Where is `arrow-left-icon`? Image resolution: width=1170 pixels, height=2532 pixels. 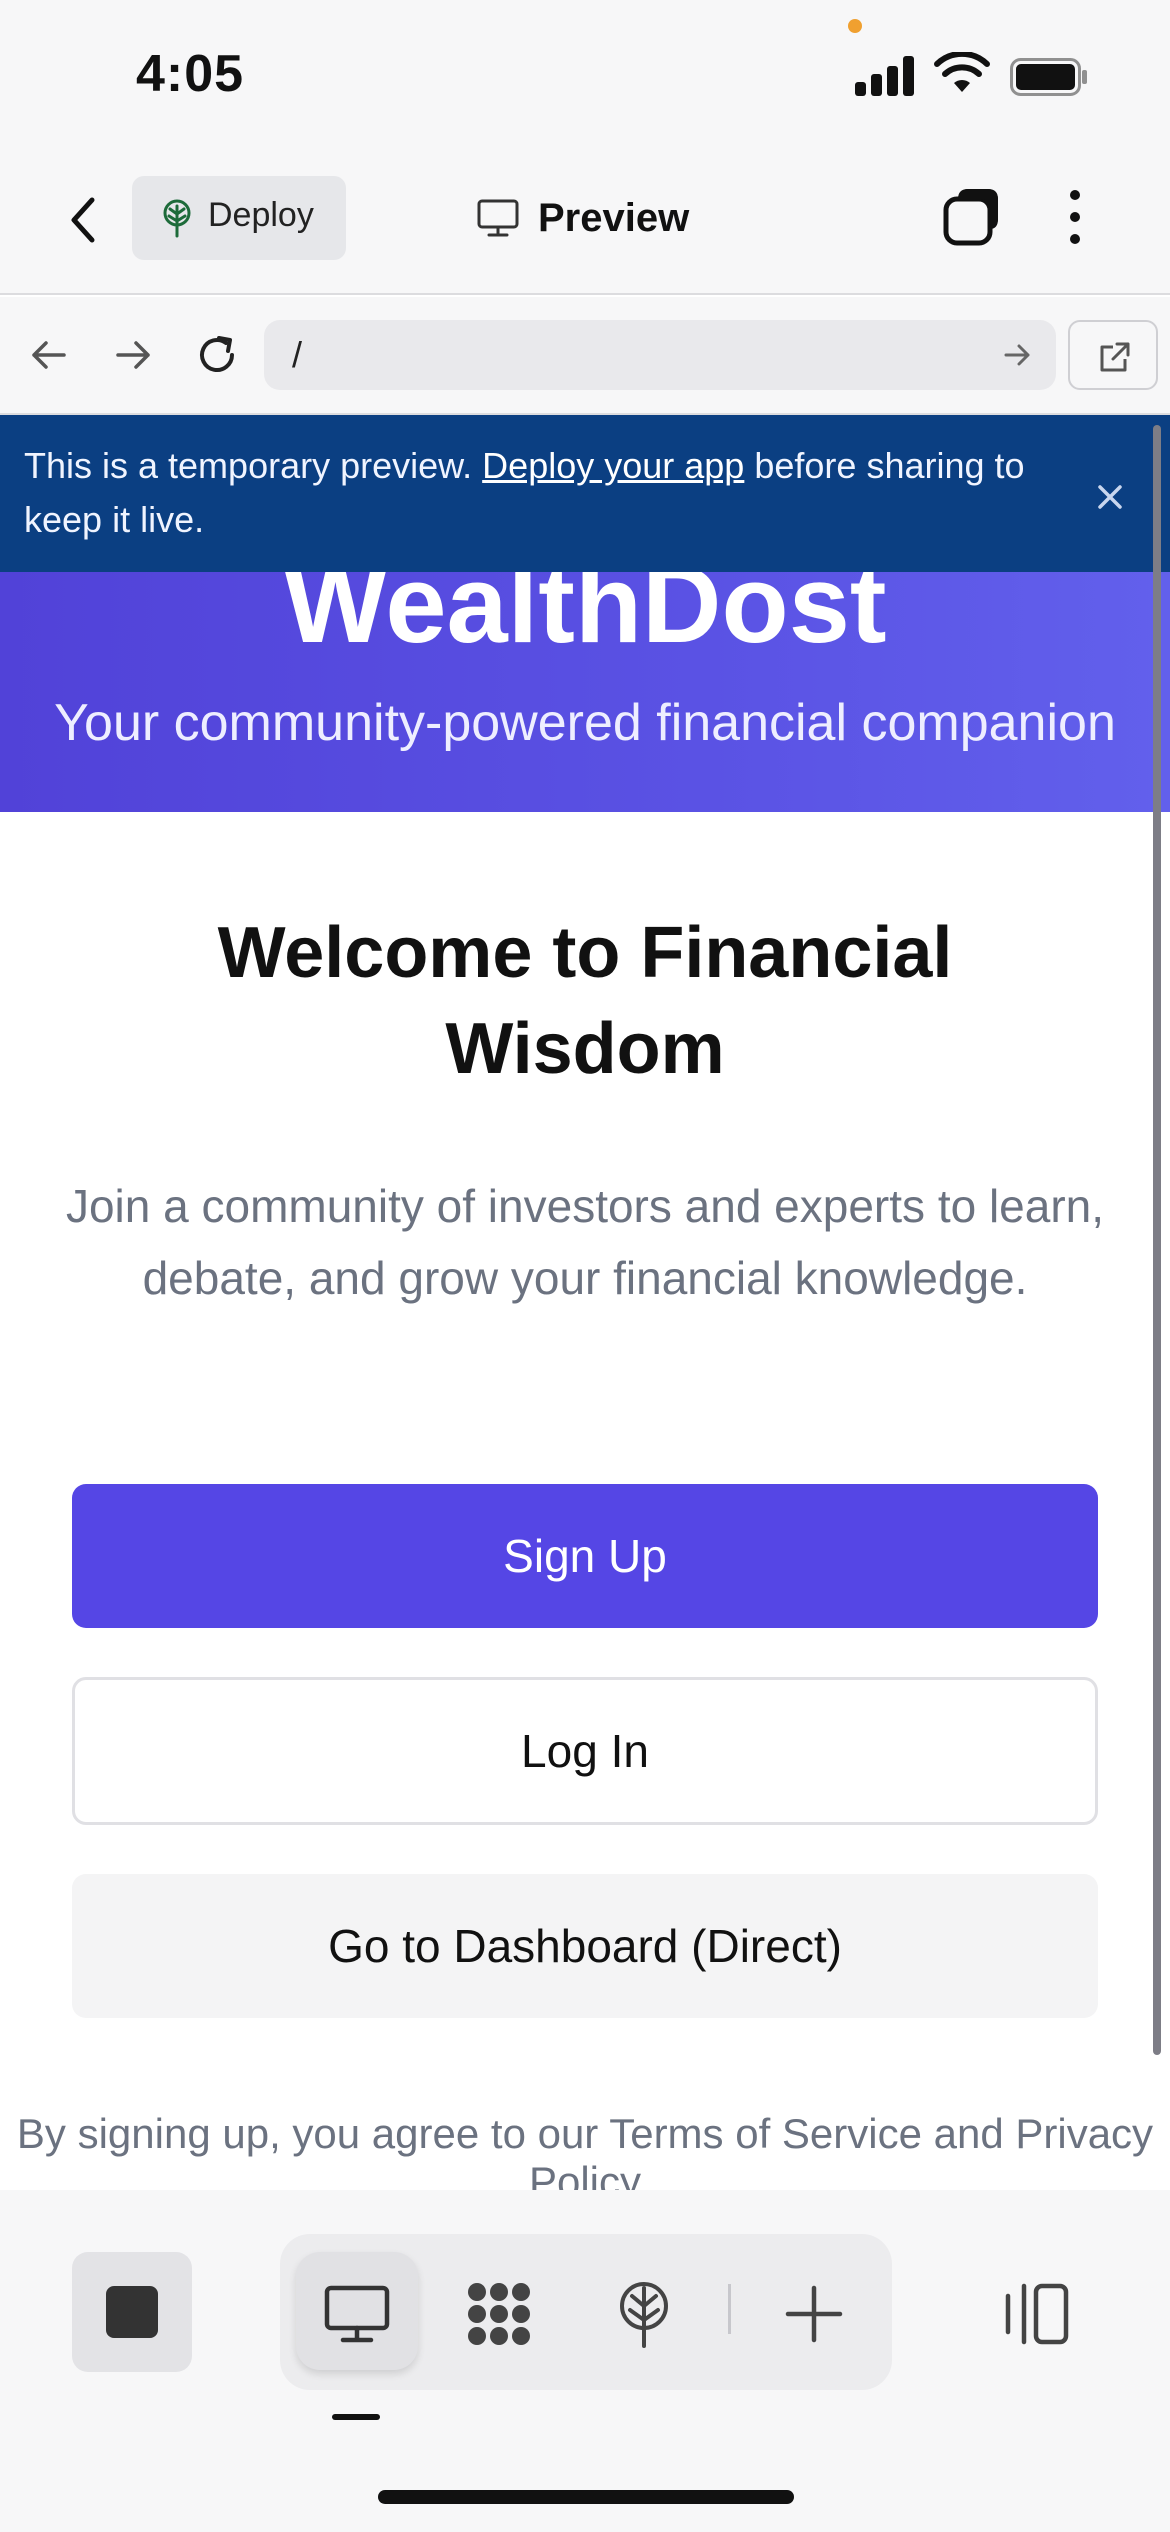 arrow-left-icon is located at coordinates (49, 355).